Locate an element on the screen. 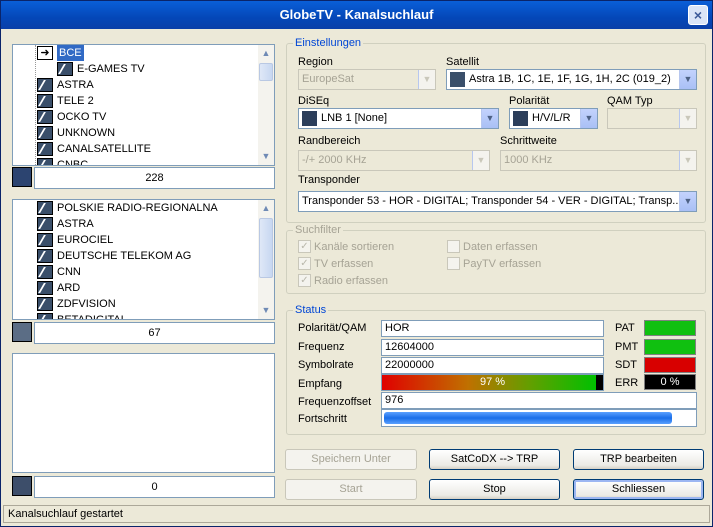 This screenshot has width=713, height=527. qam-select: ▼ is located at coordinates (652, 118).